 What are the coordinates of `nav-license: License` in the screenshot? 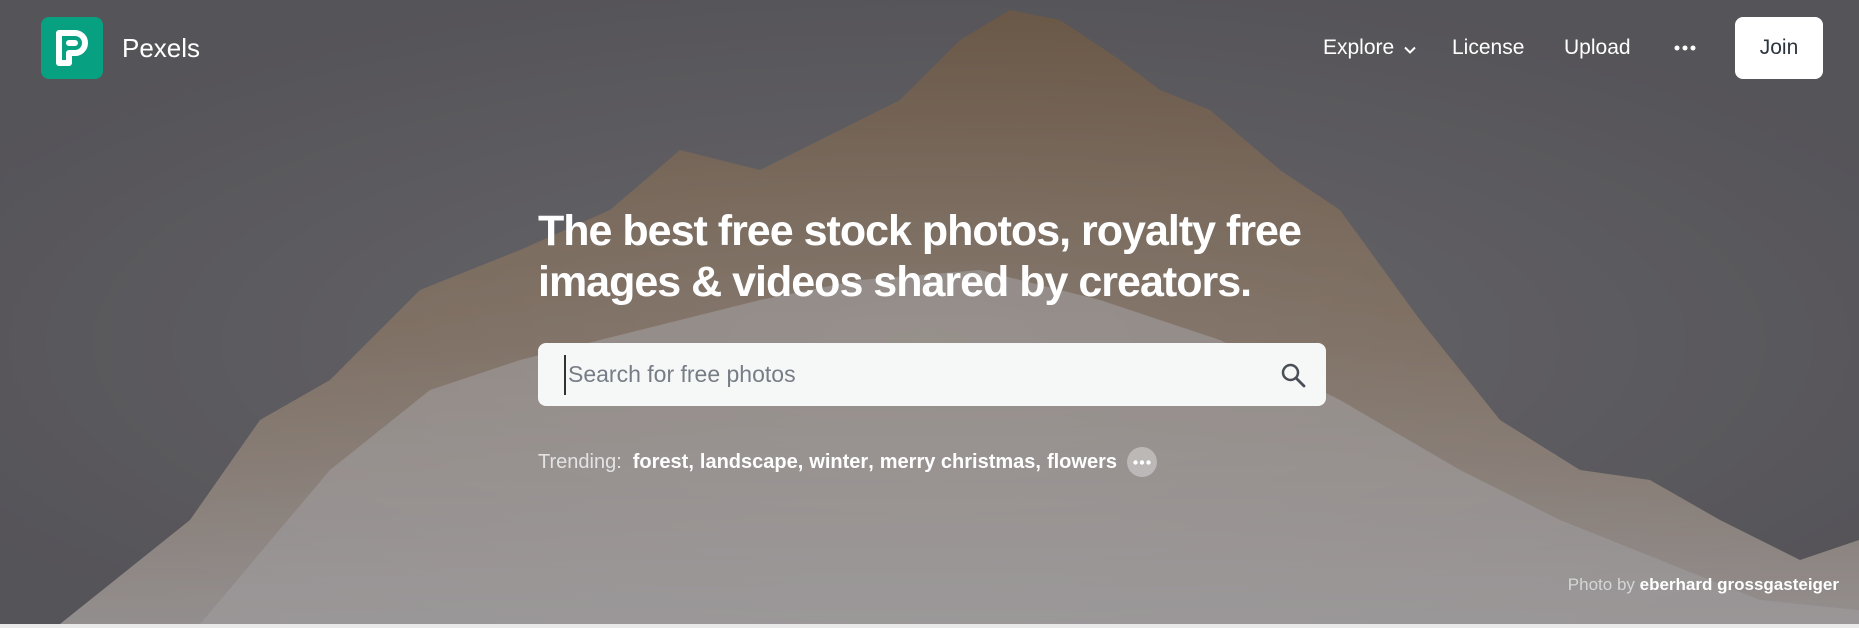 It's located at (1488, 48).